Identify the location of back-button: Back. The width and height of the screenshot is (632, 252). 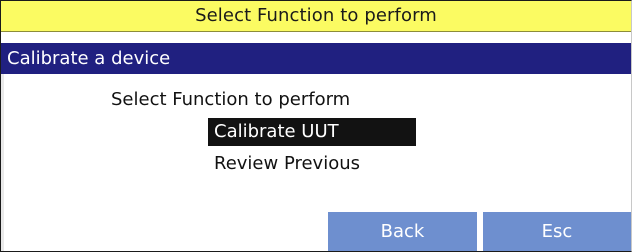
(402, 231).